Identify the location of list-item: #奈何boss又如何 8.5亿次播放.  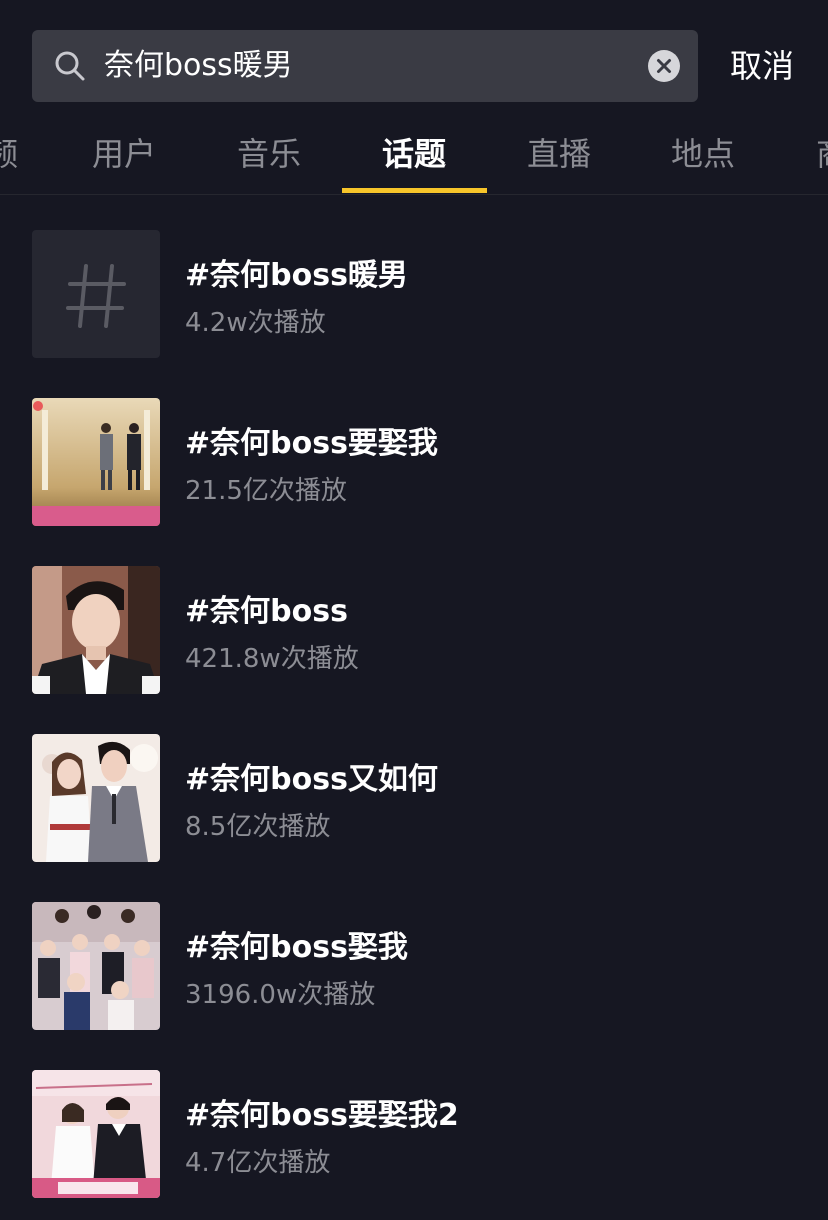
(414, 782).